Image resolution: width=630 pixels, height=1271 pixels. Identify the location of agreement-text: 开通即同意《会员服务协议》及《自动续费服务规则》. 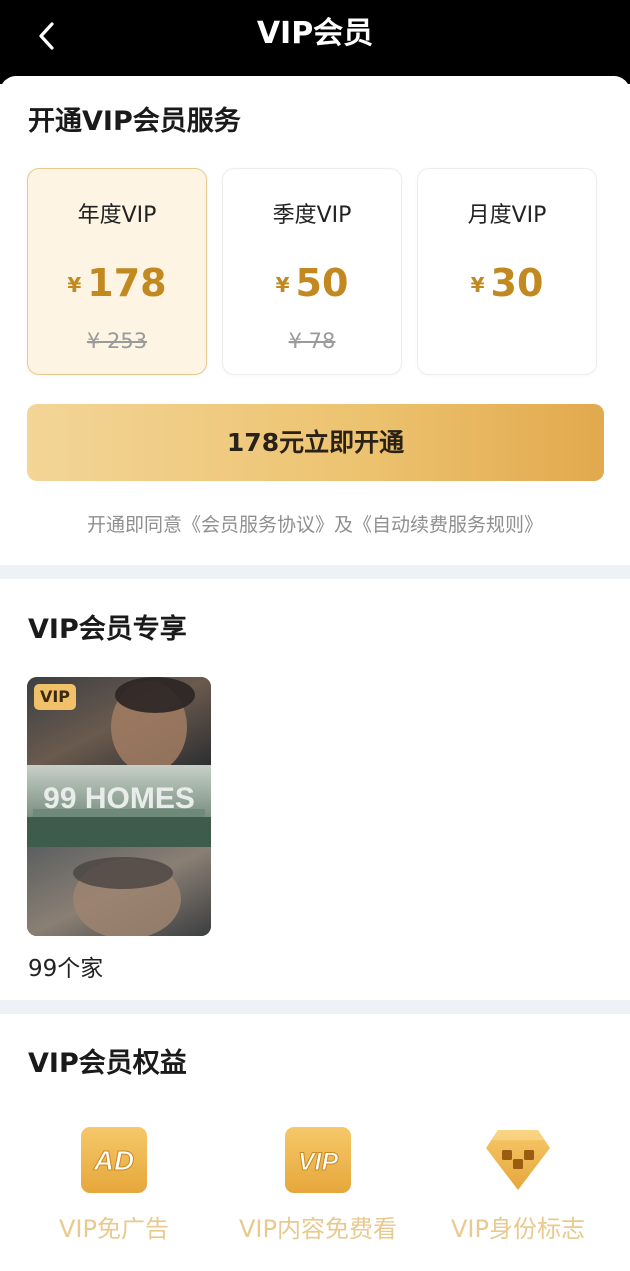
(315, 525).